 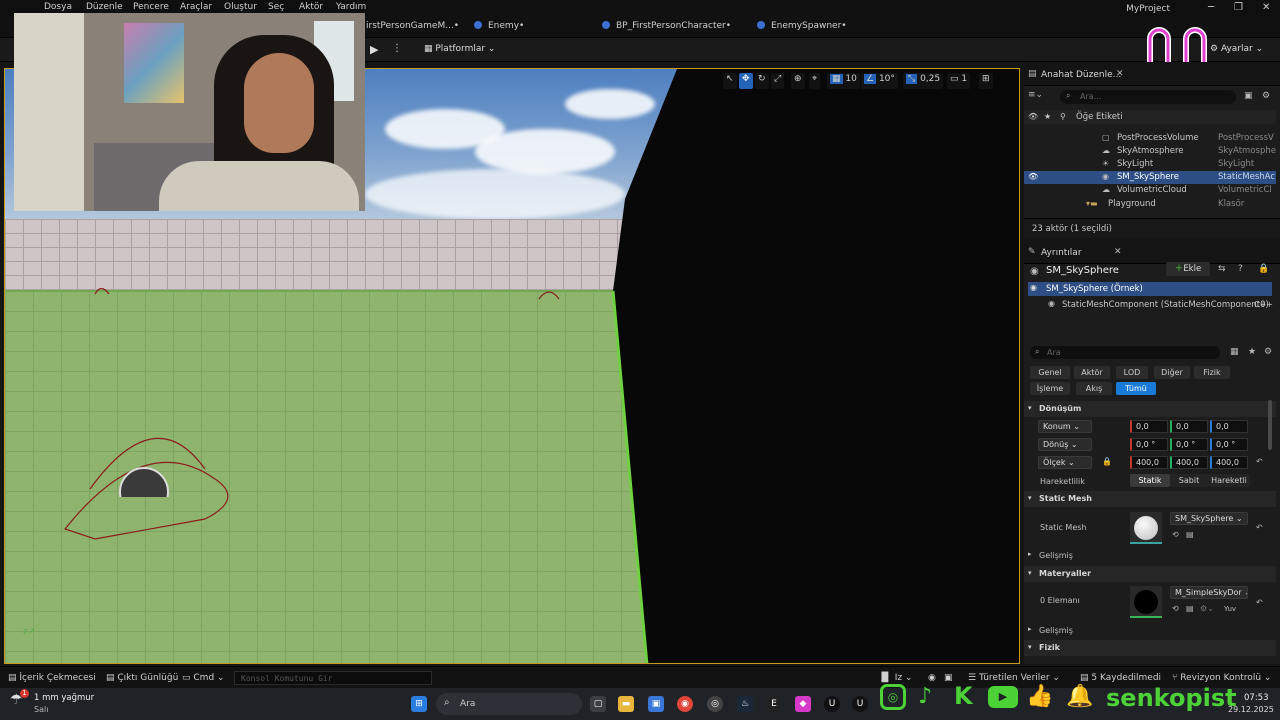 I want to click on scale-mode-dropdown: Ölçek ⌄, so click(x=1065, y=462).